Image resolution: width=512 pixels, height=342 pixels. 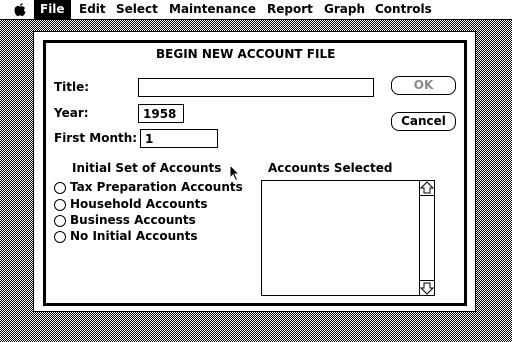 I want to click on year-input: 1958, so click(x=161, y=113).